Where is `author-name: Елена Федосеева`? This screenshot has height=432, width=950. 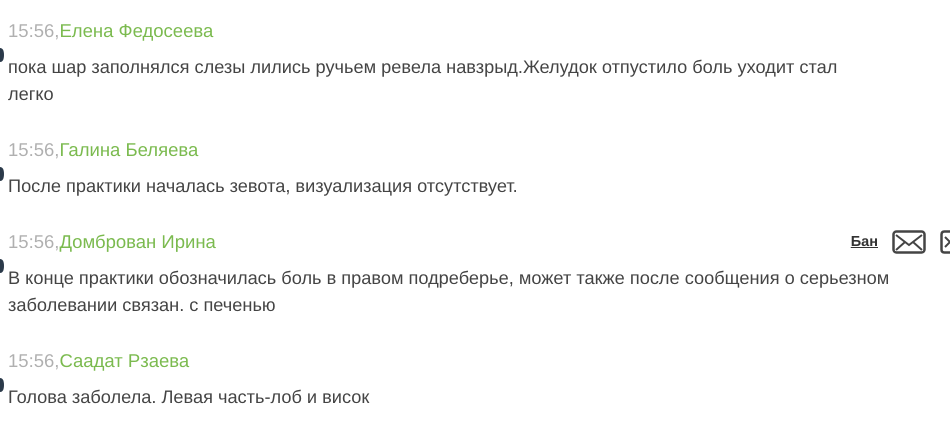 author-name: Елена Федосеева is located at coordinates (136, 31).